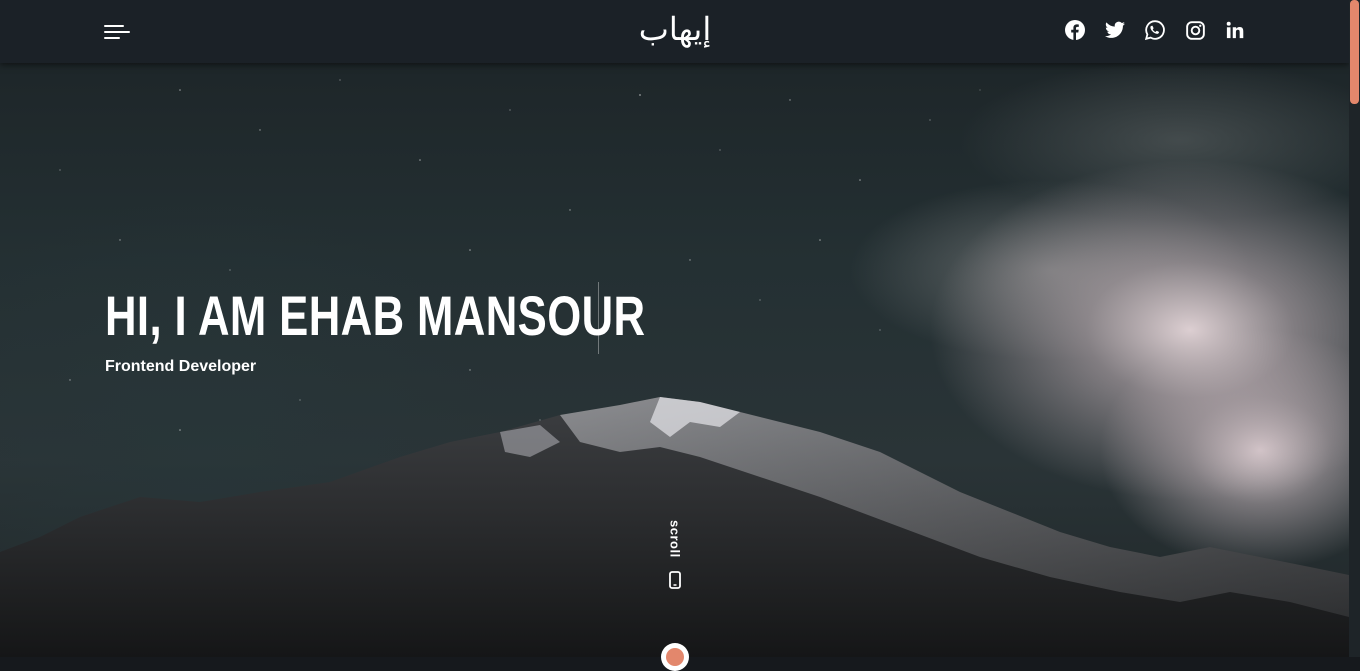  Describe the element at coordinates (375, 315) in the screenshot. I see `hero-headline: HI, I AM EHAB MANSOUR` at that location.